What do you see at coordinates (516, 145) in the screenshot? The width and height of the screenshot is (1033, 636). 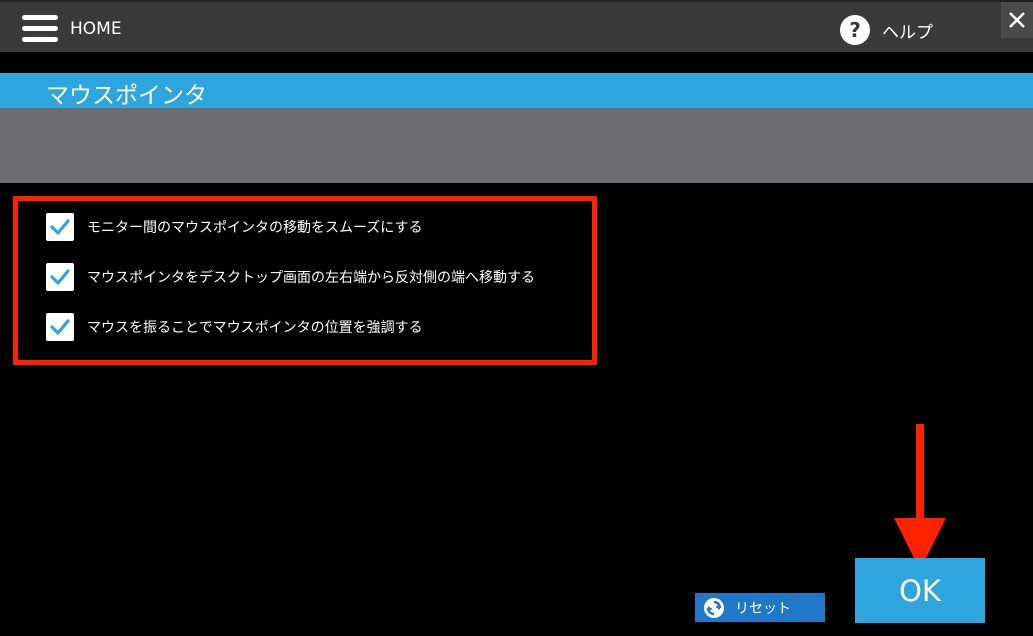 I see `section-panel` at bounding box center [516, 145].